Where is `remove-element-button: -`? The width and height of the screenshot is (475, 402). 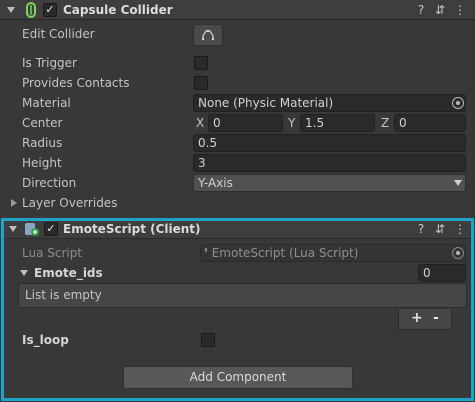 remove-element-button: - is located at coordinates (436, 318).